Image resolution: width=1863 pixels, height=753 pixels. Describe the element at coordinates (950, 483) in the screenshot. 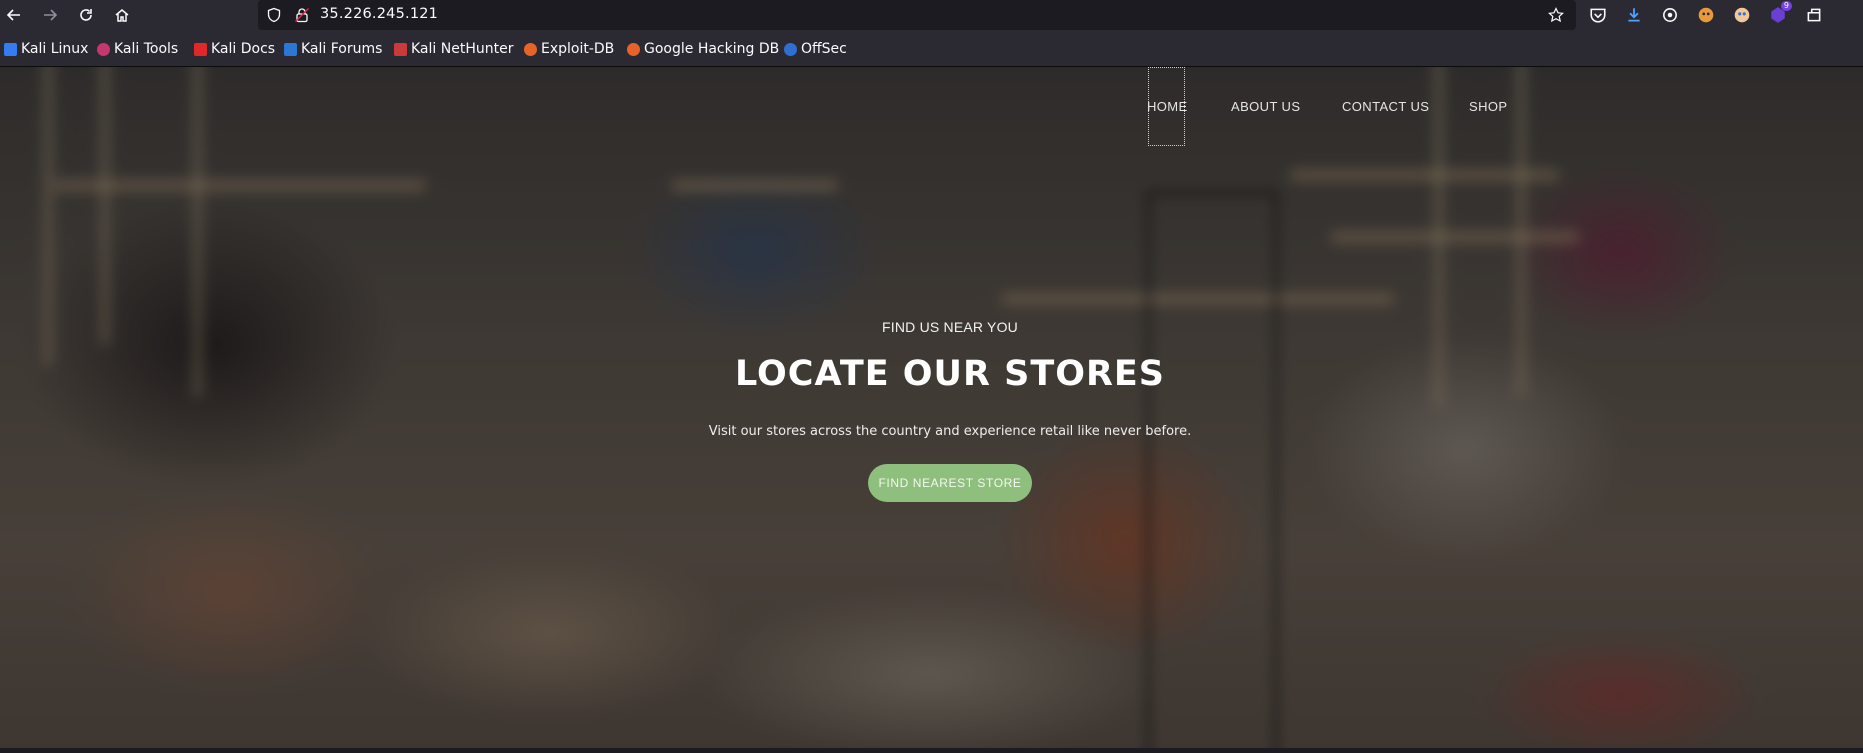

I see `find-nearest-store-button: FIND NEAREST STORE` at that location.